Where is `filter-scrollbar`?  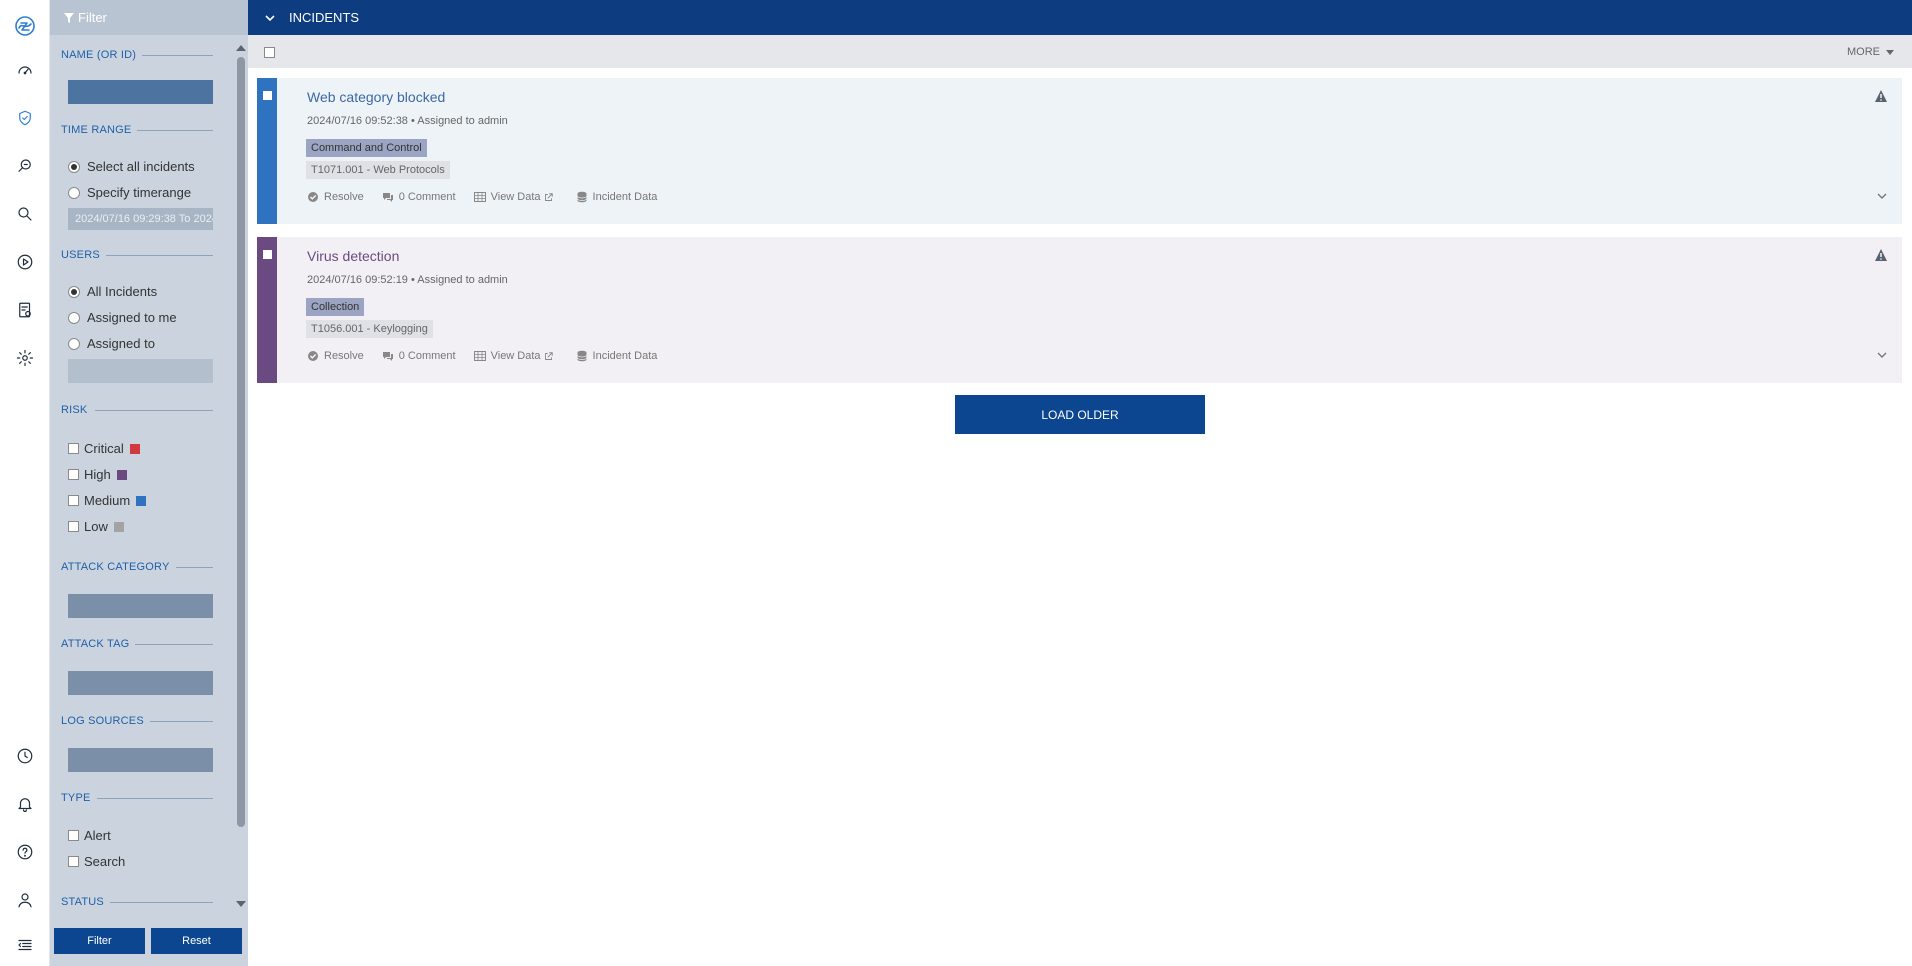
filter-scrollbar is located at coordinates (241, 472).